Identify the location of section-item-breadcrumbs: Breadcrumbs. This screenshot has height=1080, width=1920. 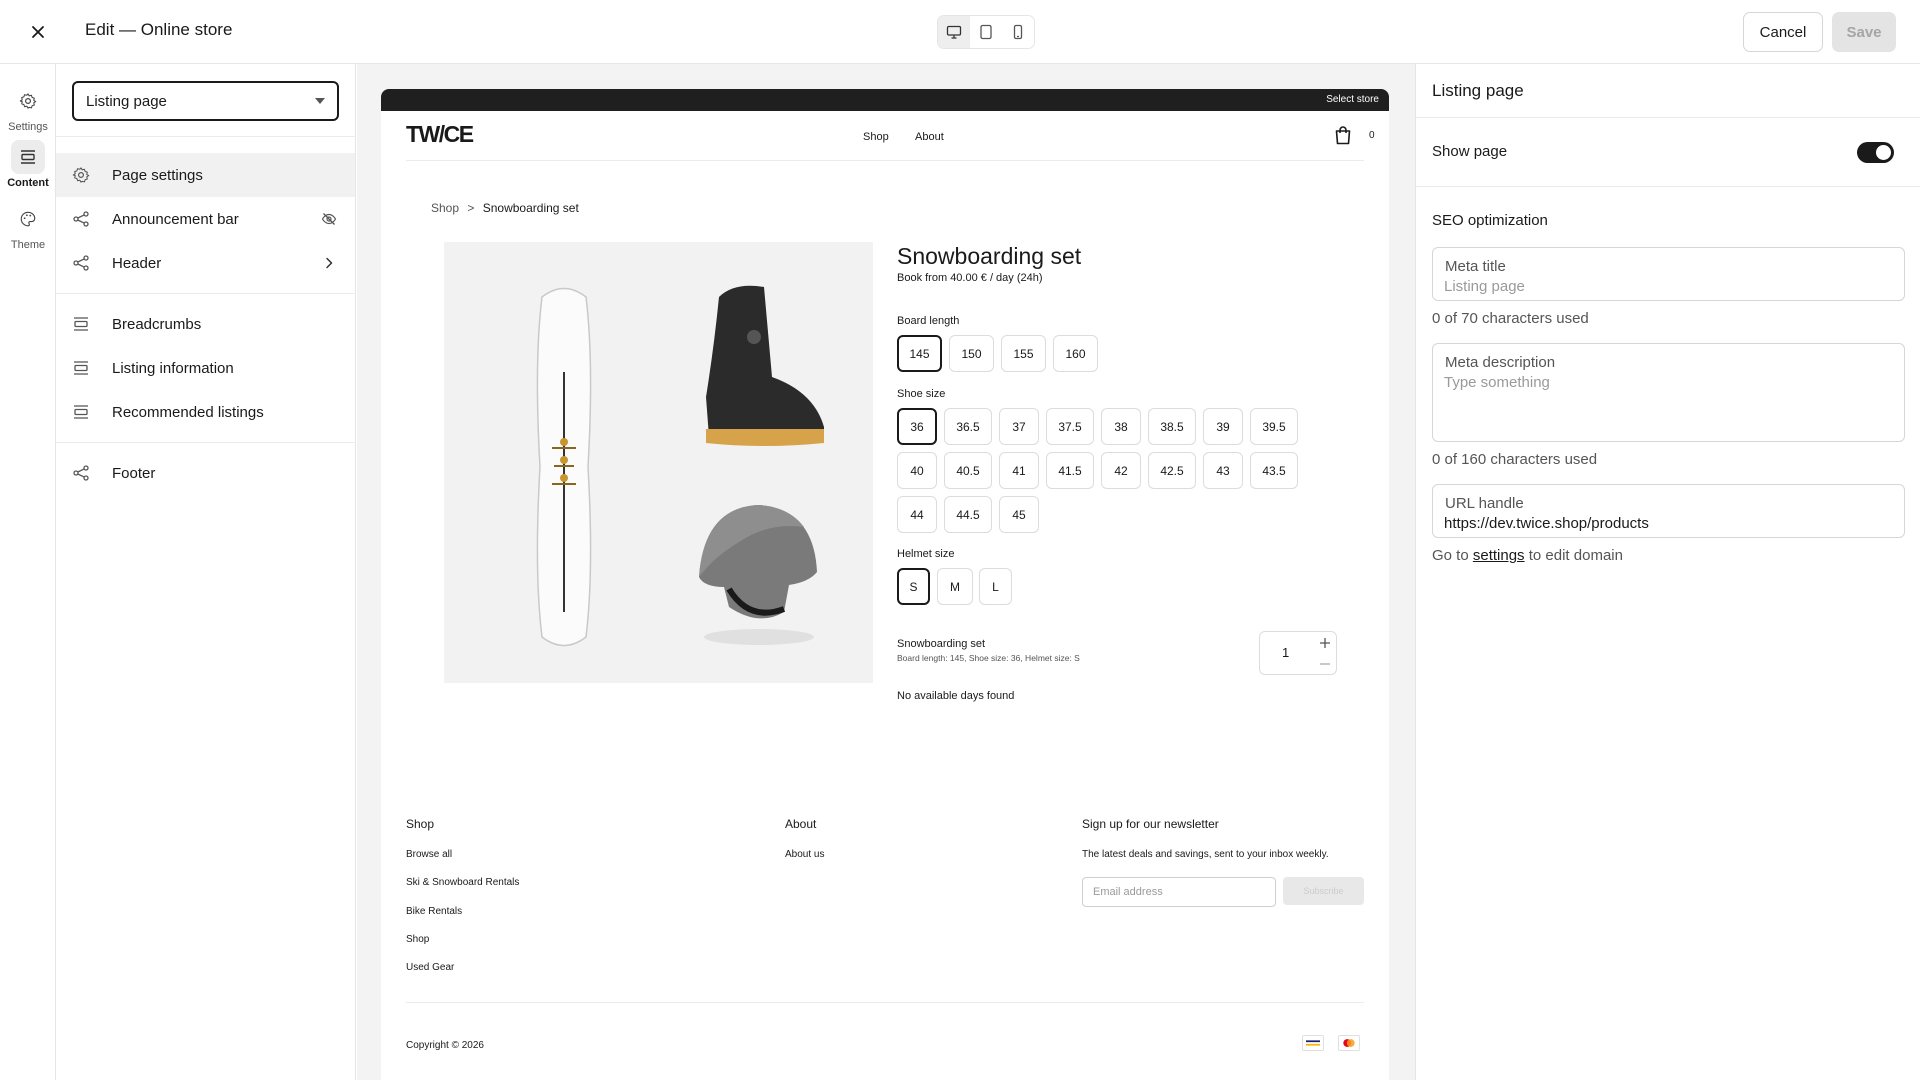
(205, 324).